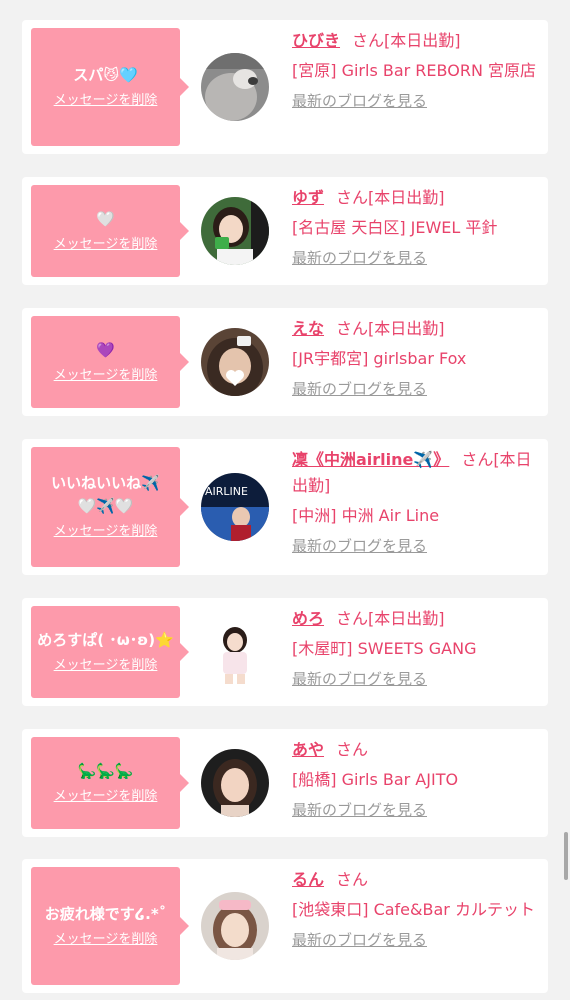 This screenshot has height=1000, width=570. Describe the element at coordinates (316, 40) in the screenshot. I see `cast-name-link: ひびき` at that location.